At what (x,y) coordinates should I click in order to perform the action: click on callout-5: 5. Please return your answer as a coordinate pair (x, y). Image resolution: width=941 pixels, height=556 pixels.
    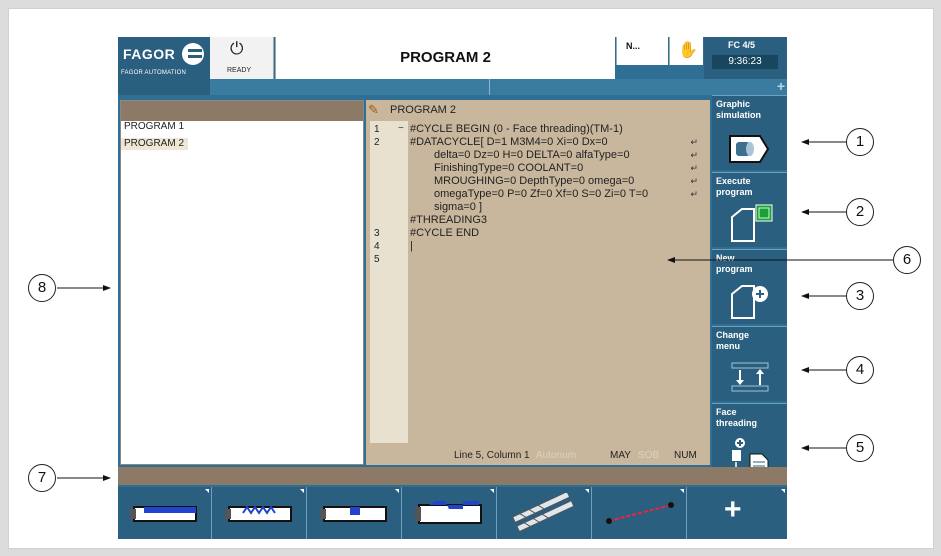
    Looking at the image, I should click on (860, 448).